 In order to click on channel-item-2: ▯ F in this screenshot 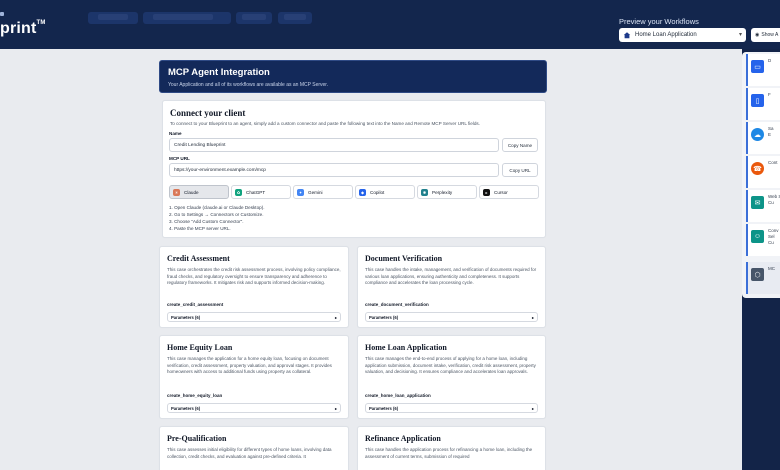, I will do `click(763, 104)`.